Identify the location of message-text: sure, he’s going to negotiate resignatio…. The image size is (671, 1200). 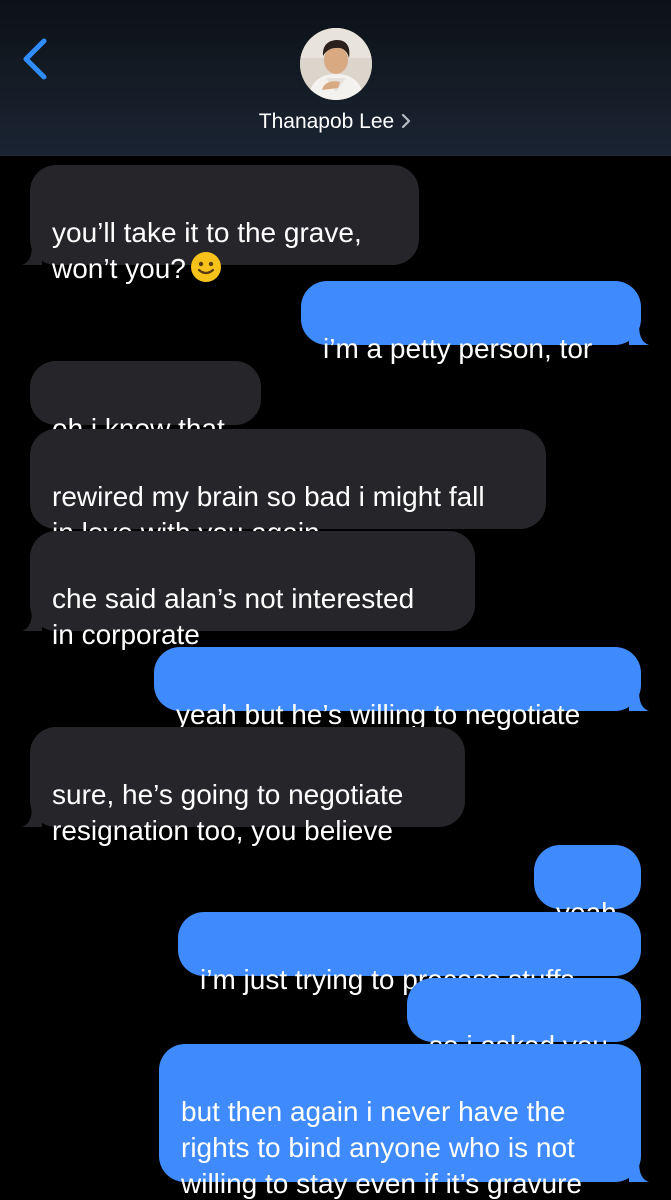
(228, 812).